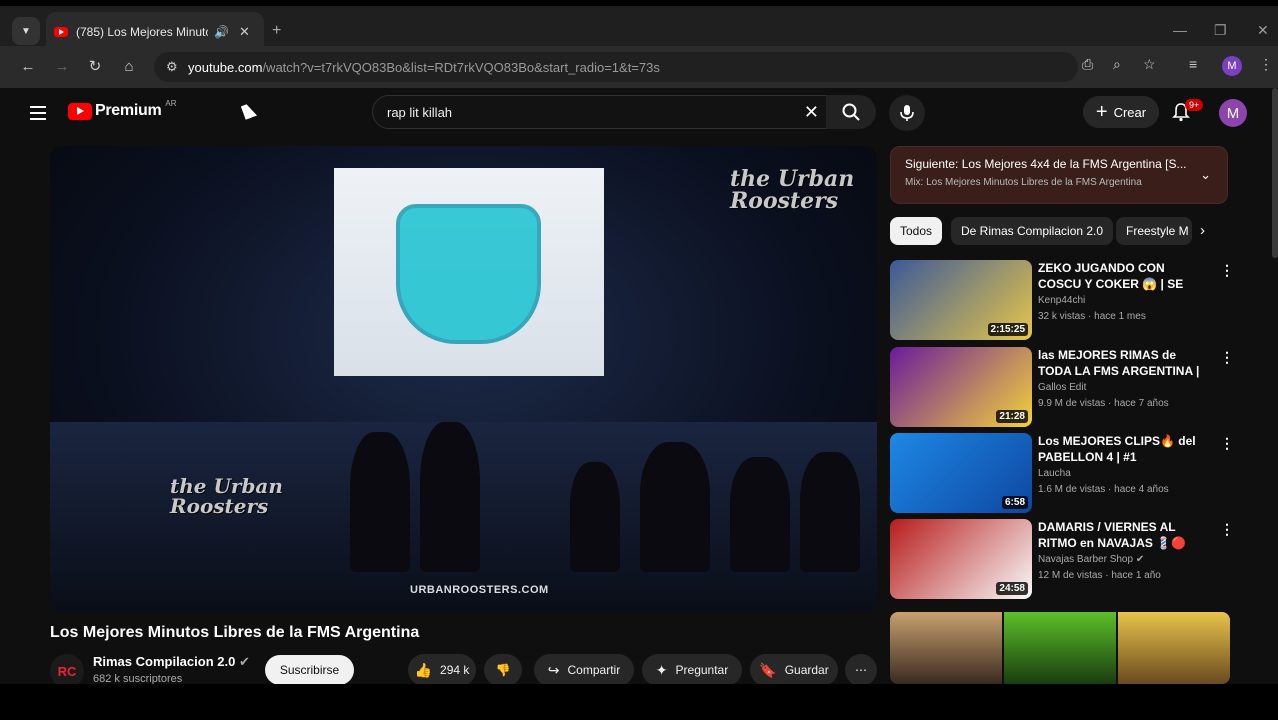 Image resolution: width=1278 pixels, height=720 pixels. Describe the element at coordinates (961, 387) in the screenshot. I see `video-thumbnail: 21:28` at that location.